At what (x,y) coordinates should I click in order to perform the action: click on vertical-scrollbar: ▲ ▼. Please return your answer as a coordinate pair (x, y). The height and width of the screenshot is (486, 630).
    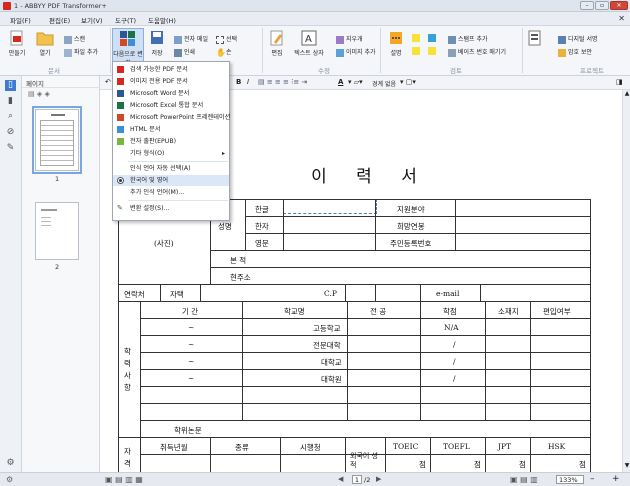
    Looking at the image, I should click on (626, 281).